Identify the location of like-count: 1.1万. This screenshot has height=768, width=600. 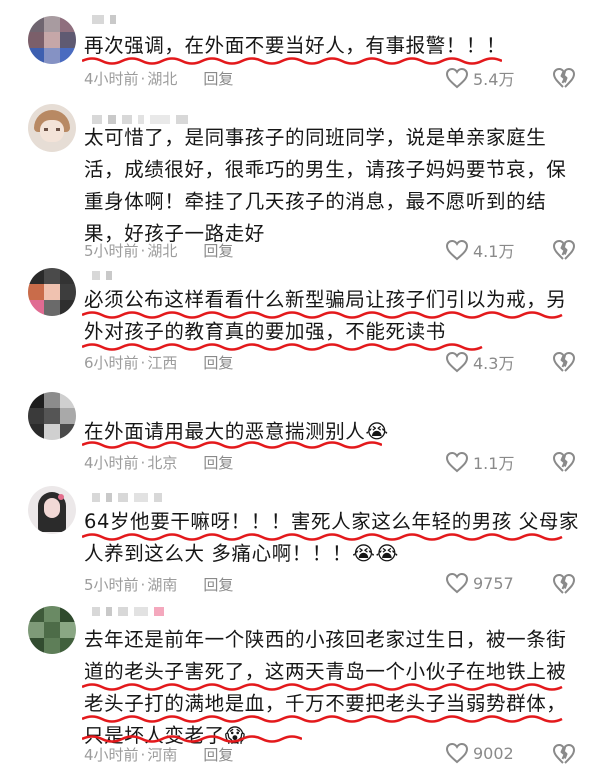
(494, 463).